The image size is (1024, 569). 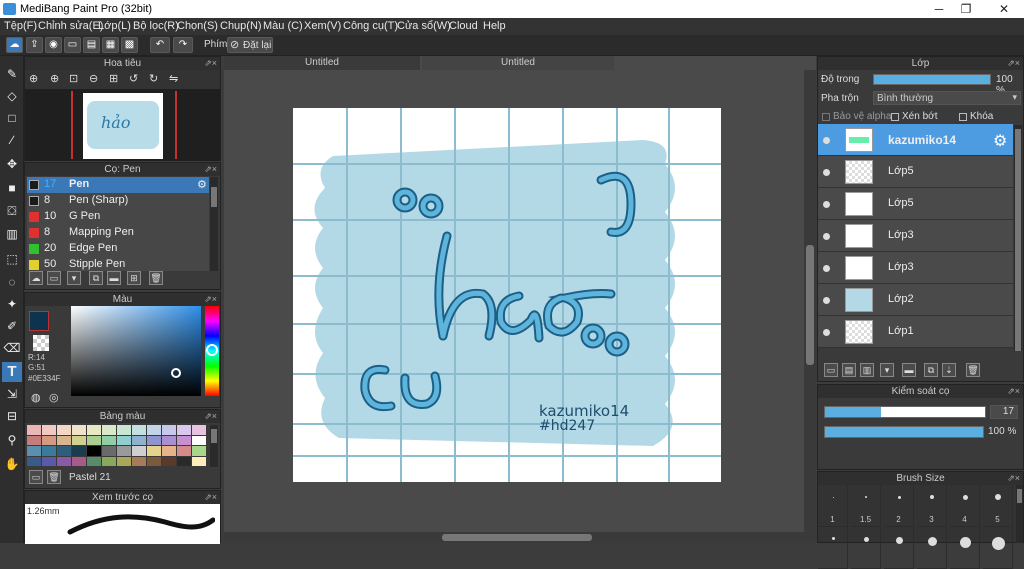 I want to click on line-tool-icon: ∕, so click(x=12, y=140).